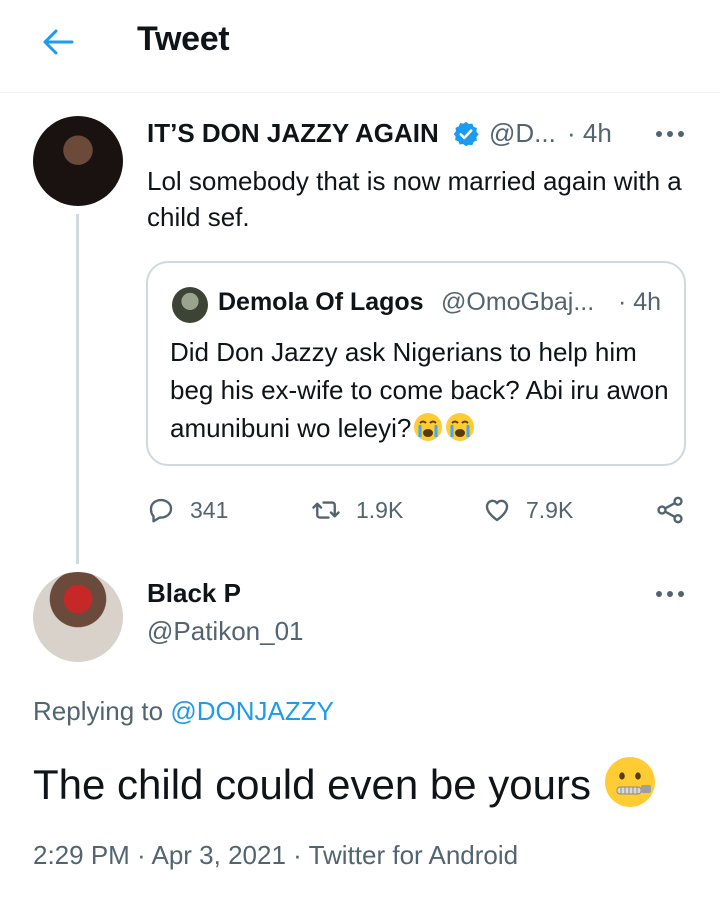 This screenshot has height=905, width=720. What do you see at coordinates (190, 305) in the screenshot?
I see `quoted-avatar` at bounding box center [190, 305].